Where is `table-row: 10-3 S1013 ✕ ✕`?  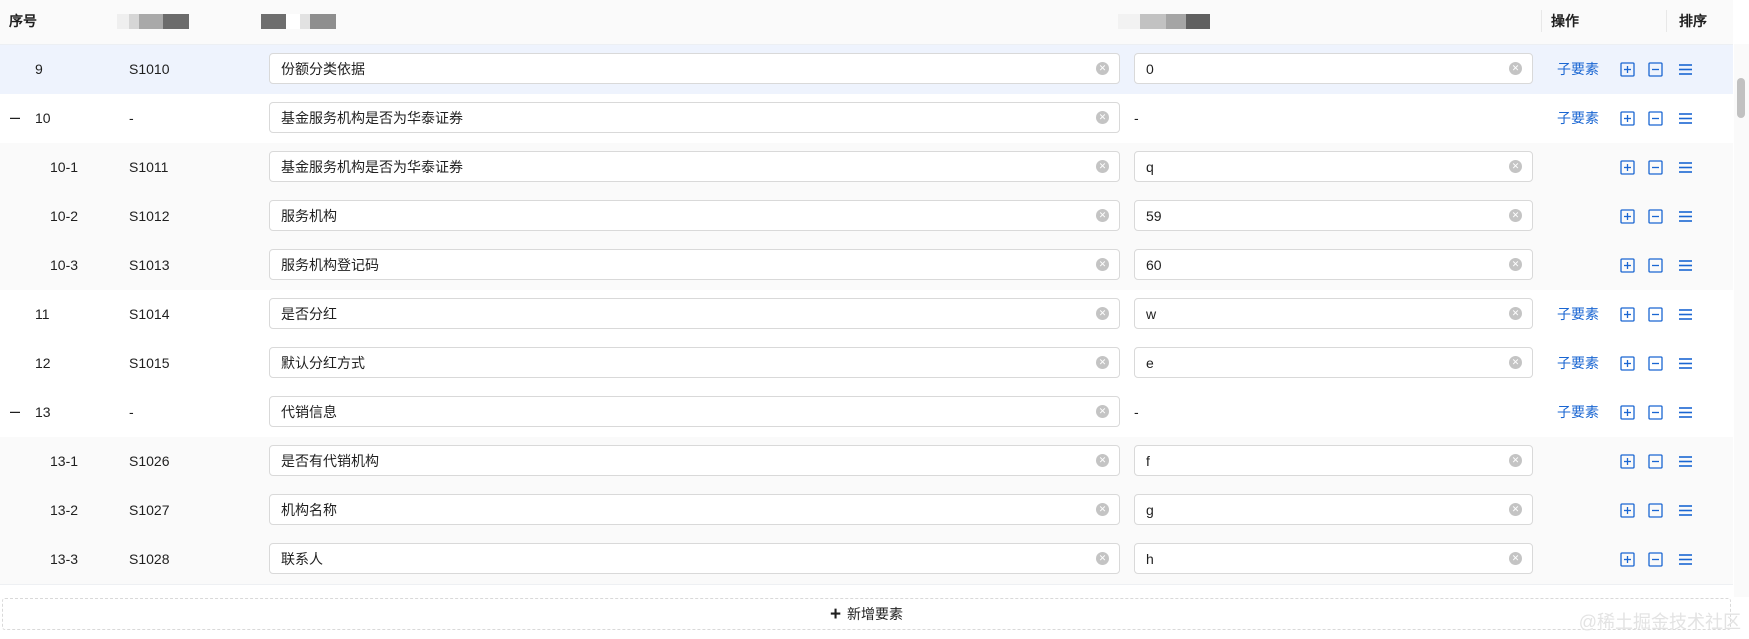 table-row: 10-3 S1013 ✕ ✕ is located at coordinates (866, 266).